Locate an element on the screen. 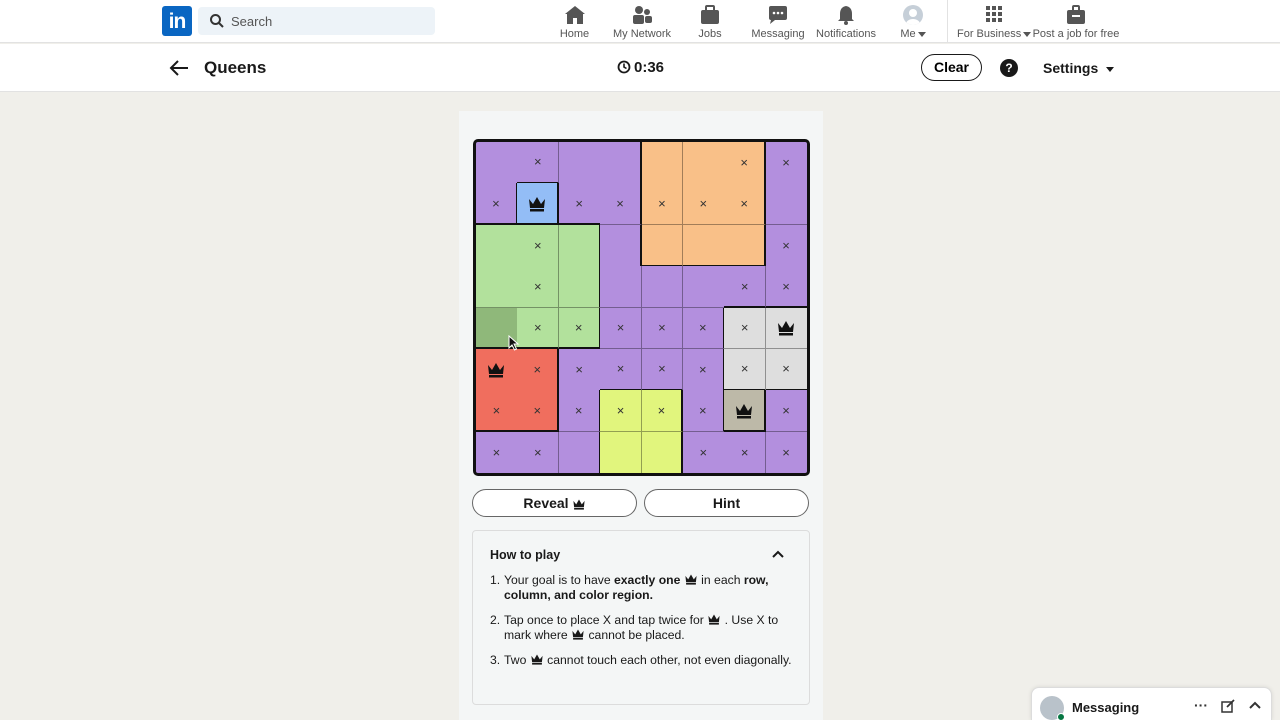 Image resolution: width=1280 pixels, height=720 pixels. search-input: Search is located at coordinates (251, 21).